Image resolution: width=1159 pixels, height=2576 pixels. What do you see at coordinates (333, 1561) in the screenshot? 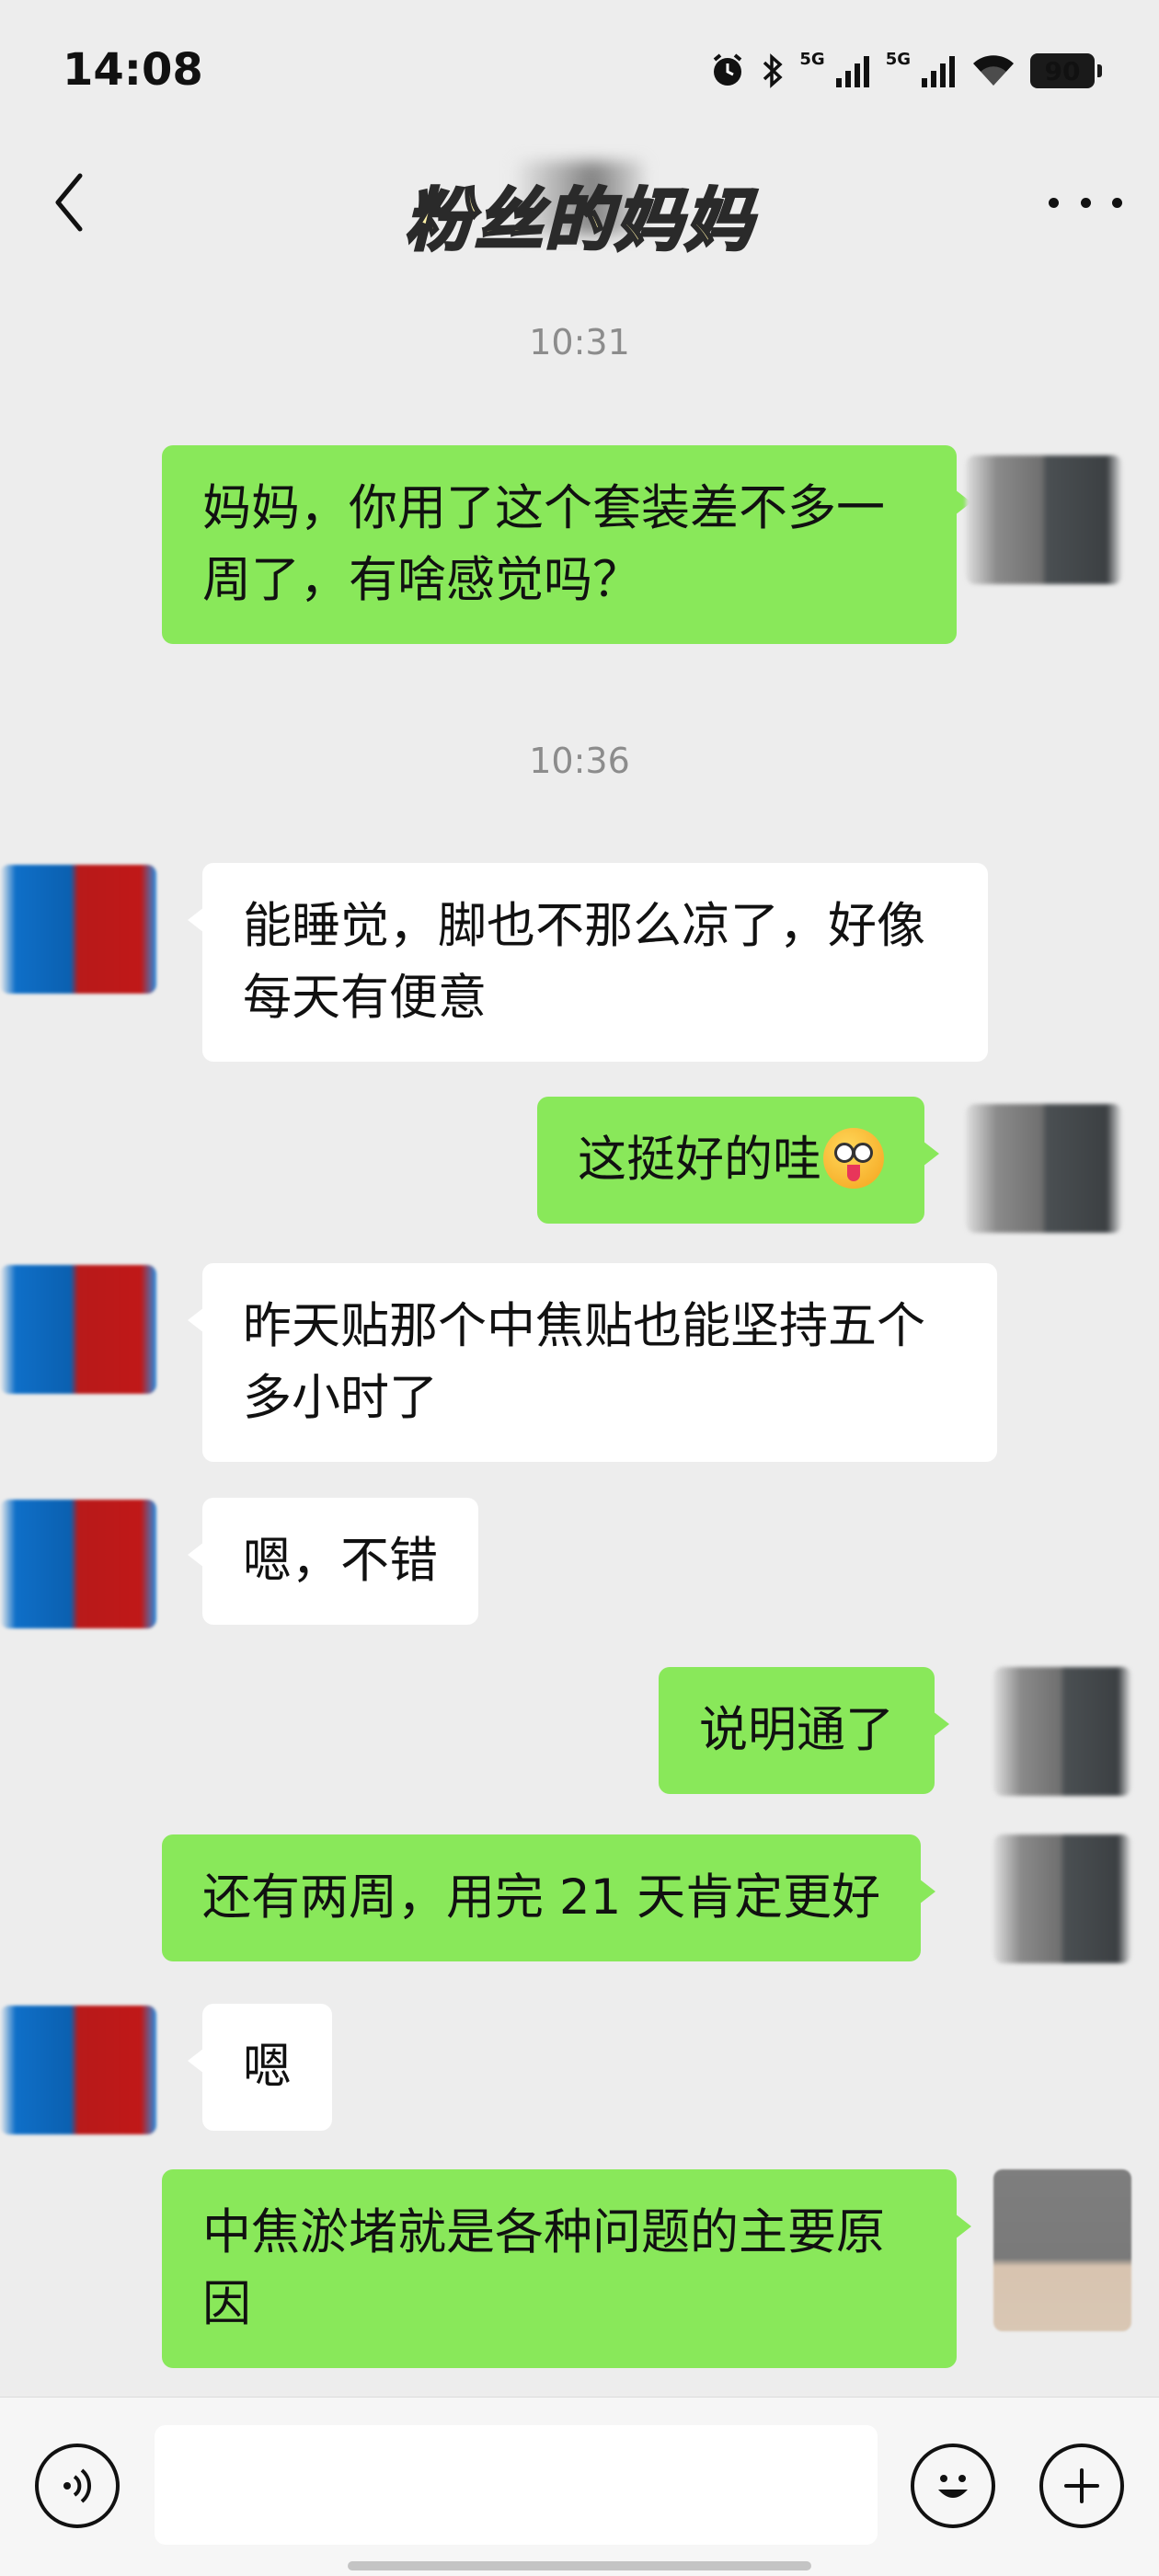
I see `message-received: 嗯，不错` at bounding box center [333, 1561].